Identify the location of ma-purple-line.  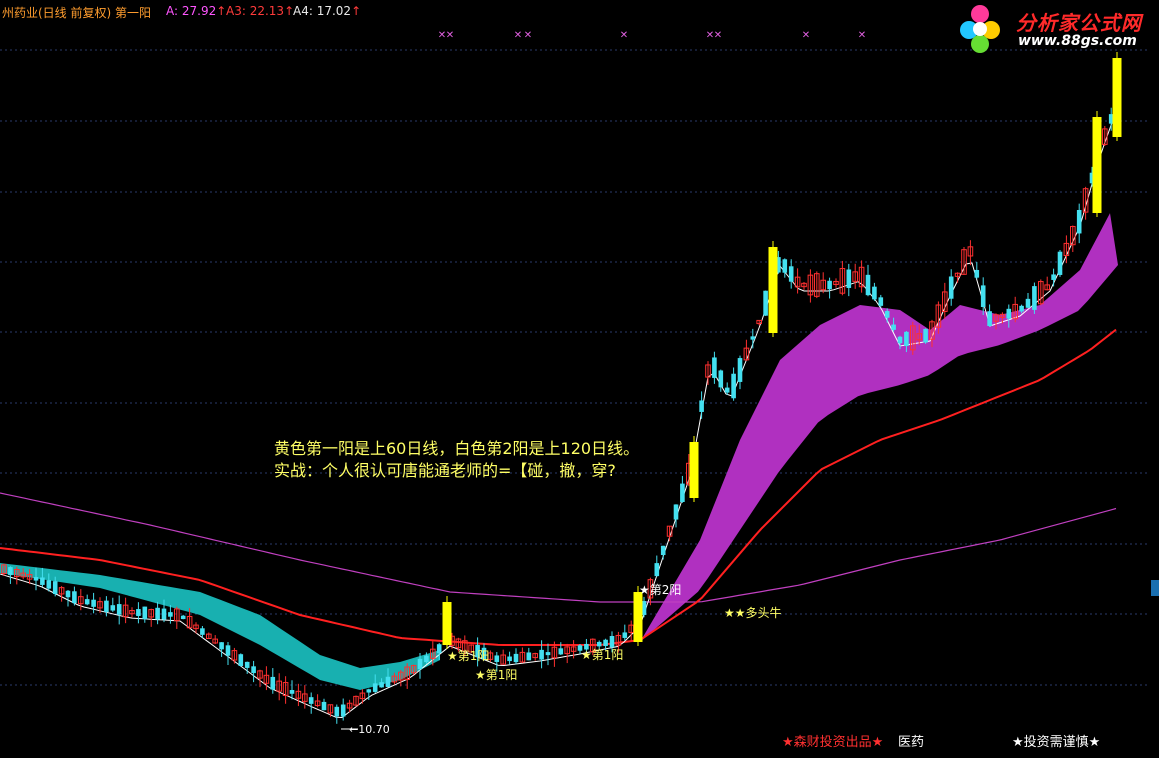
(558, 547).